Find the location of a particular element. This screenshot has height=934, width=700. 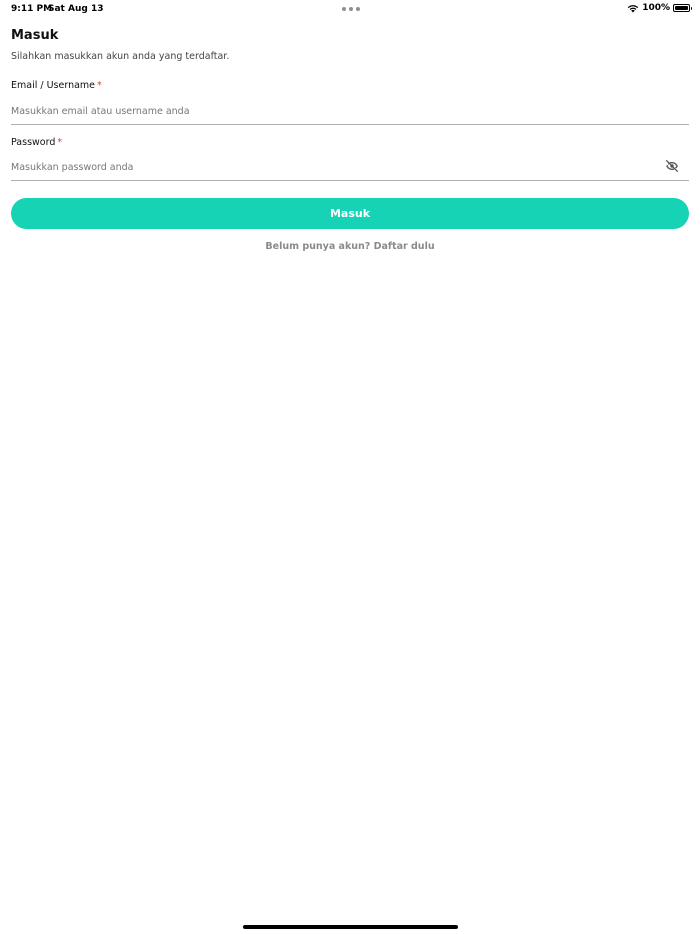

email-label: Email / Username * is located at coordinates (56, 85).